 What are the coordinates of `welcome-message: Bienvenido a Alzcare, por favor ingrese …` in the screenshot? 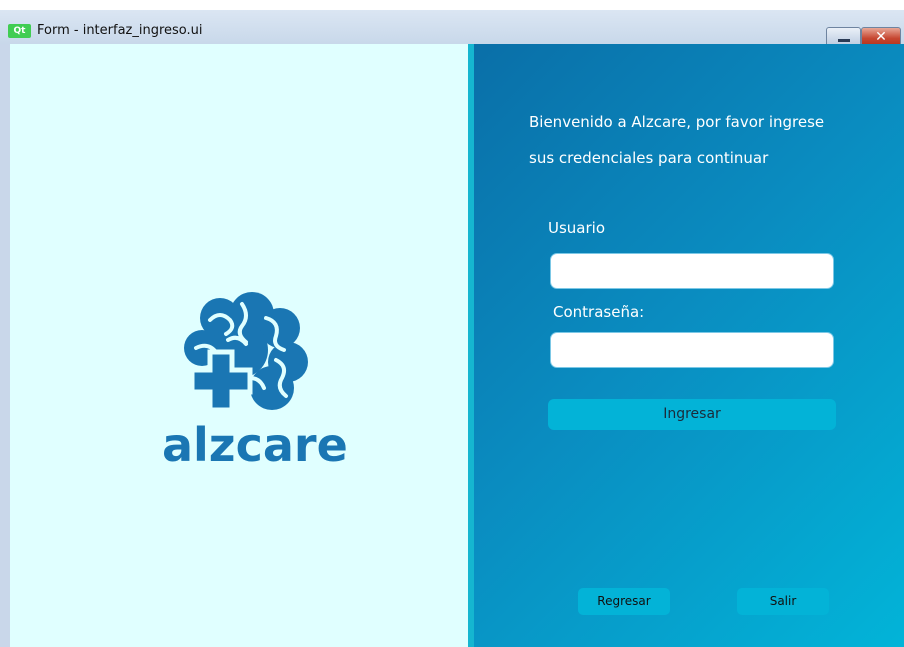 It's located at (689, 140).